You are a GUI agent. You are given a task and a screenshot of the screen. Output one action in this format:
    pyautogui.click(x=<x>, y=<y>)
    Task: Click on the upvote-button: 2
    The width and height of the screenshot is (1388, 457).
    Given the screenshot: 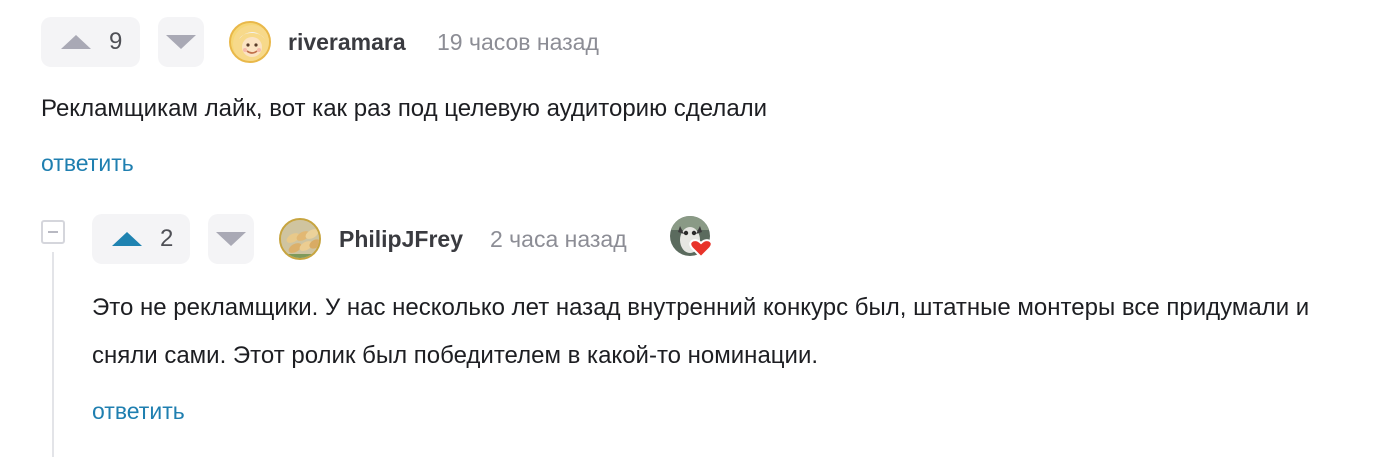 What is the action you would take?
    pyautogui.click(x=141, y=239)
    